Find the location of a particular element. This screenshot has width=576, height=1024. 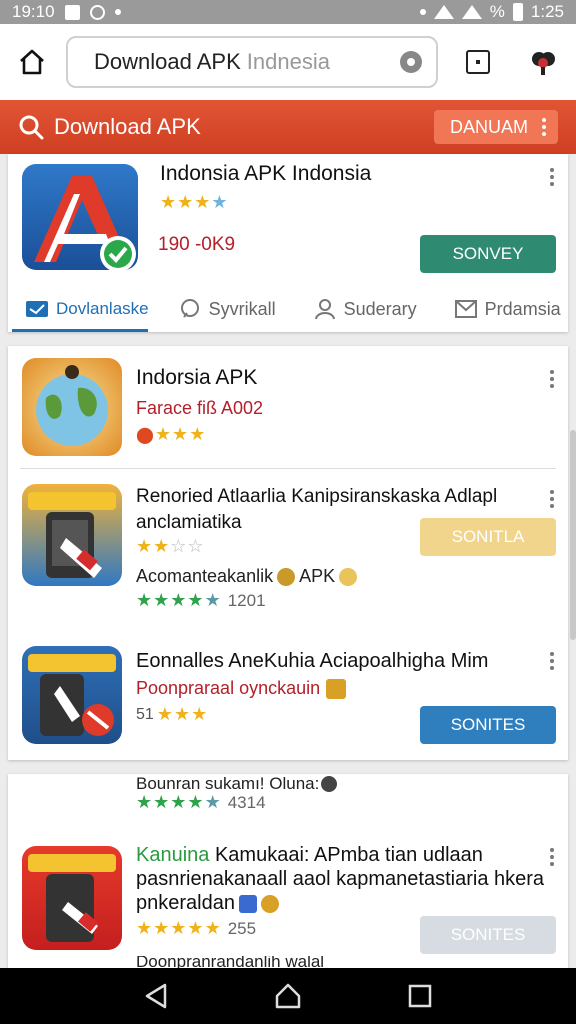

profile-button is located at coordinates (543, 62).